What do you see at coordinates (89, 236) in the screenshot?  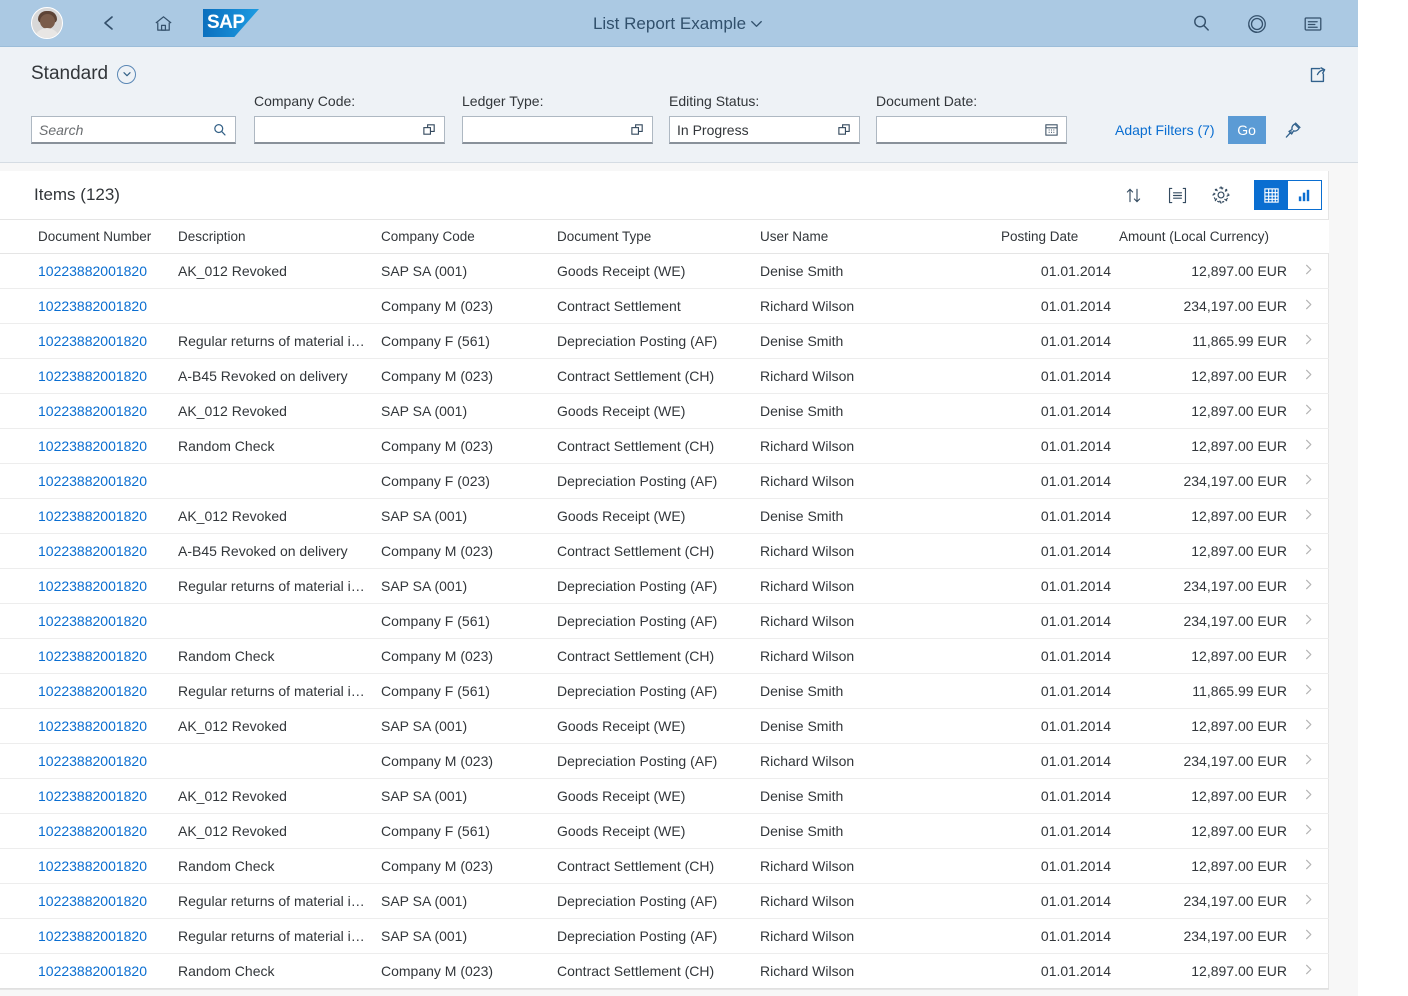 I see `column-header-document-number: Document Number` at bounding box center [89, 236].